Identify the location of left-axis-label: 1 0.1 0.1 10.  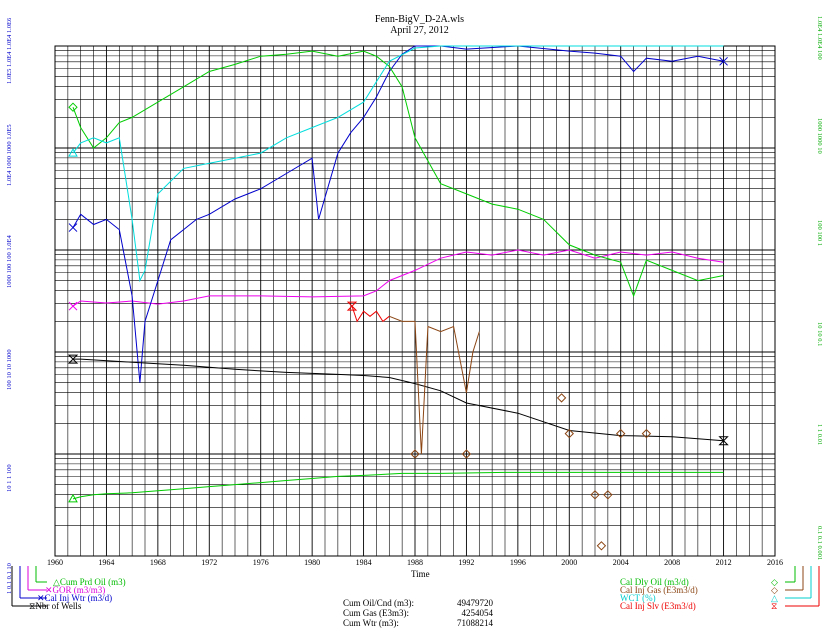
(9, 578).